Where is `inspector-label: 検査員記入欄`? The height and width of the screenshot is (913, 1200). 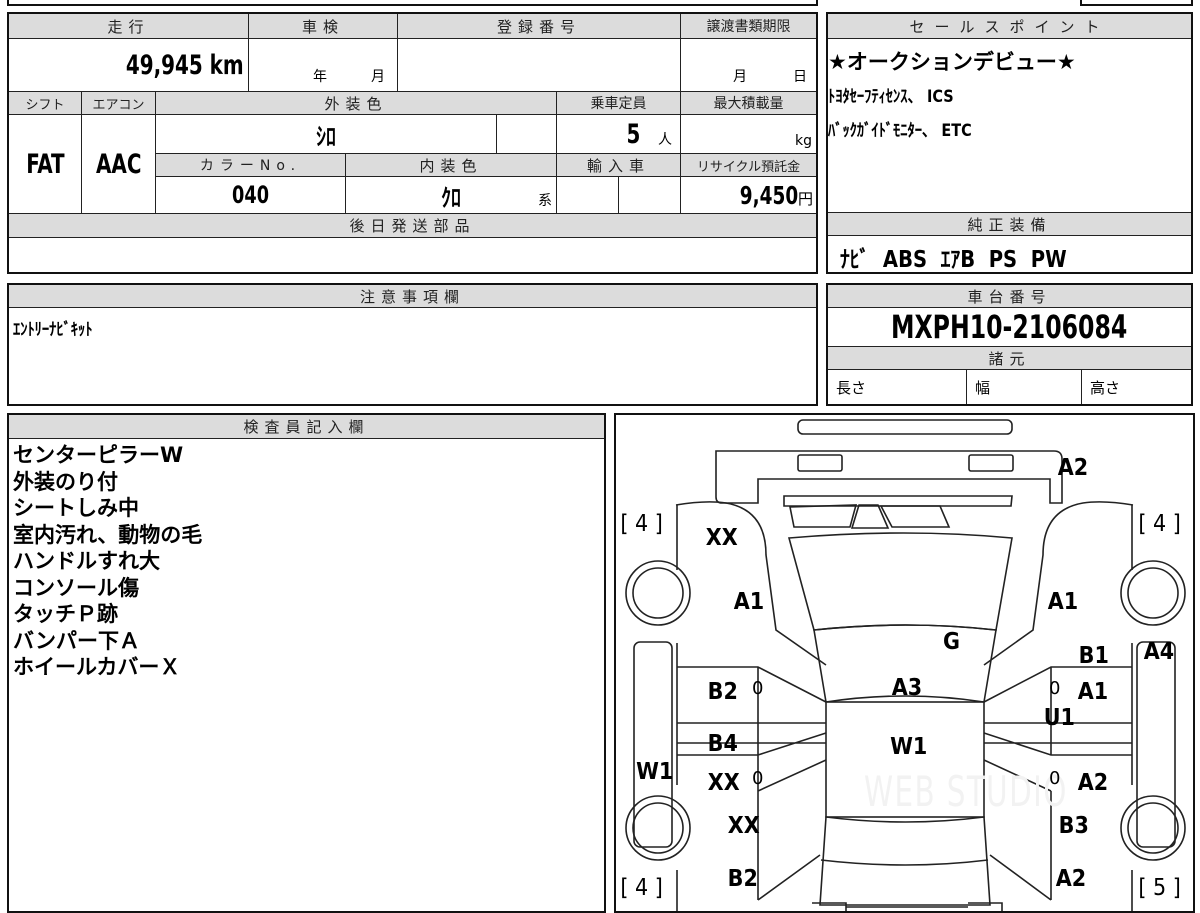 inspector-label: 検査員記入欄 is located at coordinates (306, 427).